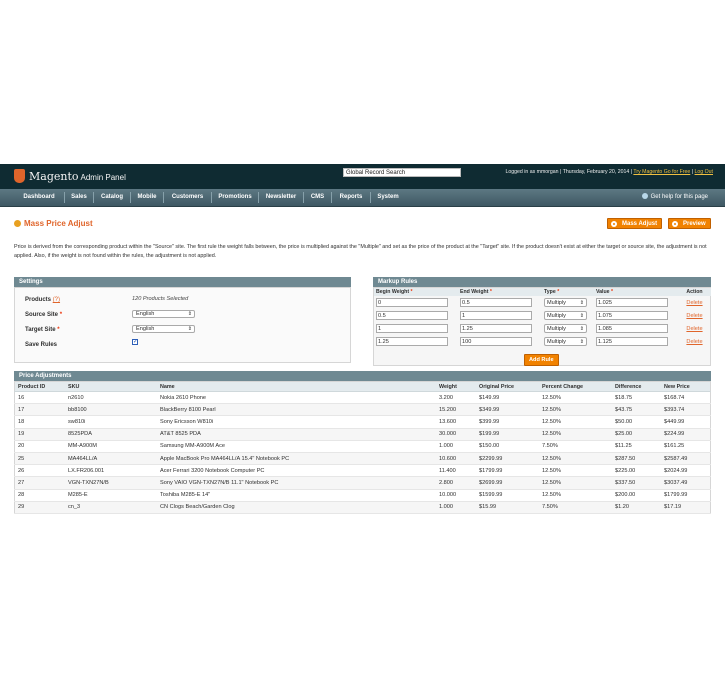  I want to click on cell-original-price: $1799.99, so click(507, 471).